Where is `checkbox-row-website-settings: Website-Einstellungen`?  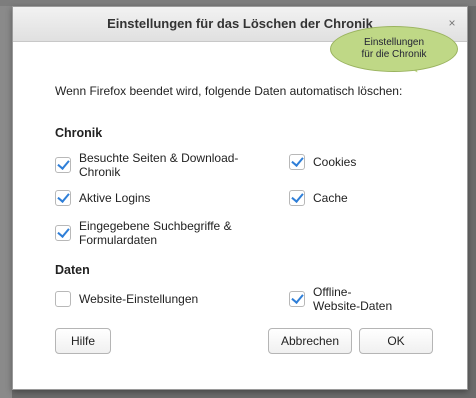
checkbox-row-website-settings: Website-Einstellungen is located at coordinates (126, 299).